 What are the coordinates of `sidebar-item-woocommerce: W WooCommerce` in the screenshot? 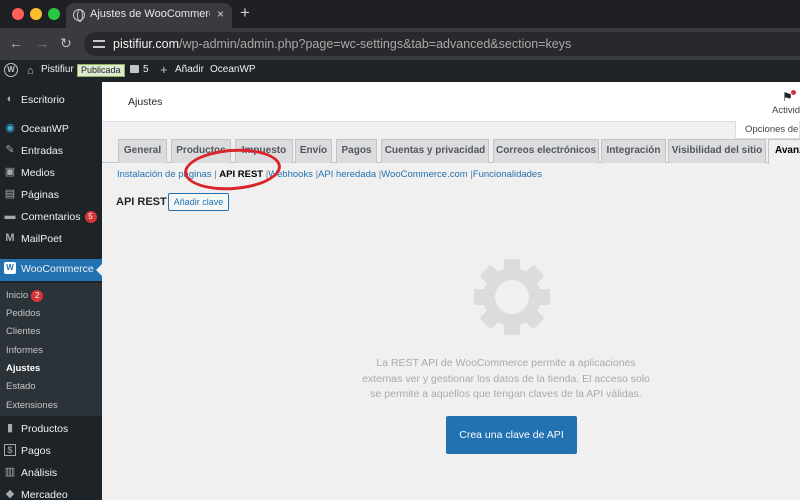 It's located at (51, 270).